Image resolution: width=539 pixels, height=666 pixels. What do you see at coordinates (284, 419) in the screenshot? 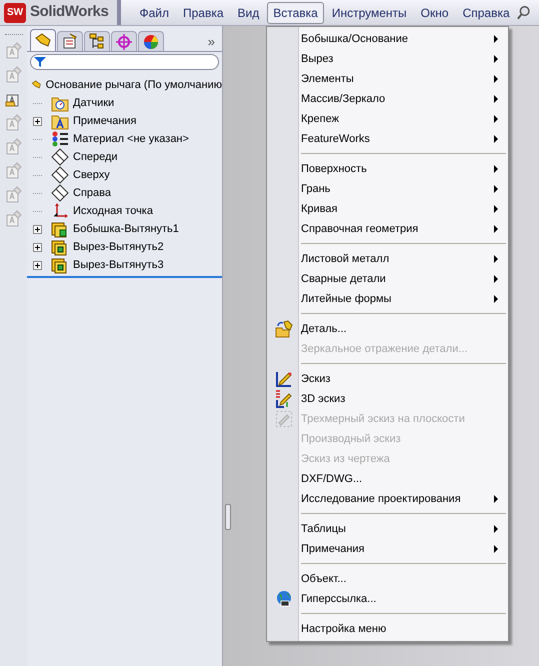
I see `plane-sketch-icon` at bounding box center [284, 419].